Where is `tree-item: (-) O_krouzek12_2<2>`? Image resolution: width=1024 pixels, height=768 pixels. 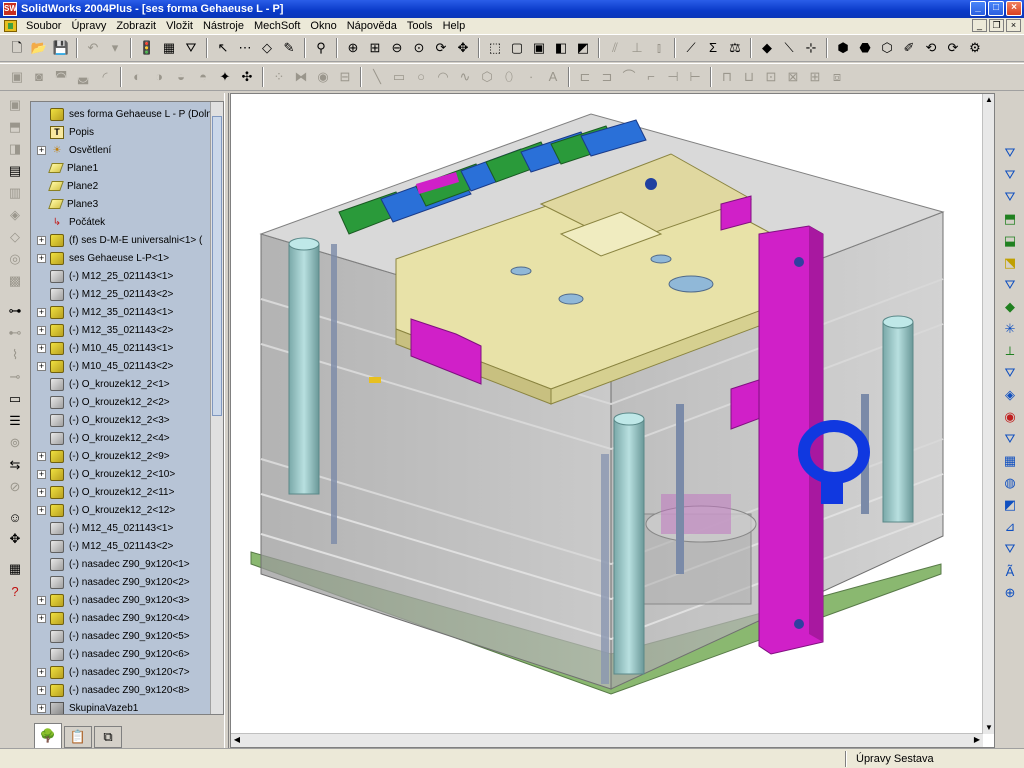 tree-item: (-) O_krouzek12_2<2> is located at coordinates (126, 402).